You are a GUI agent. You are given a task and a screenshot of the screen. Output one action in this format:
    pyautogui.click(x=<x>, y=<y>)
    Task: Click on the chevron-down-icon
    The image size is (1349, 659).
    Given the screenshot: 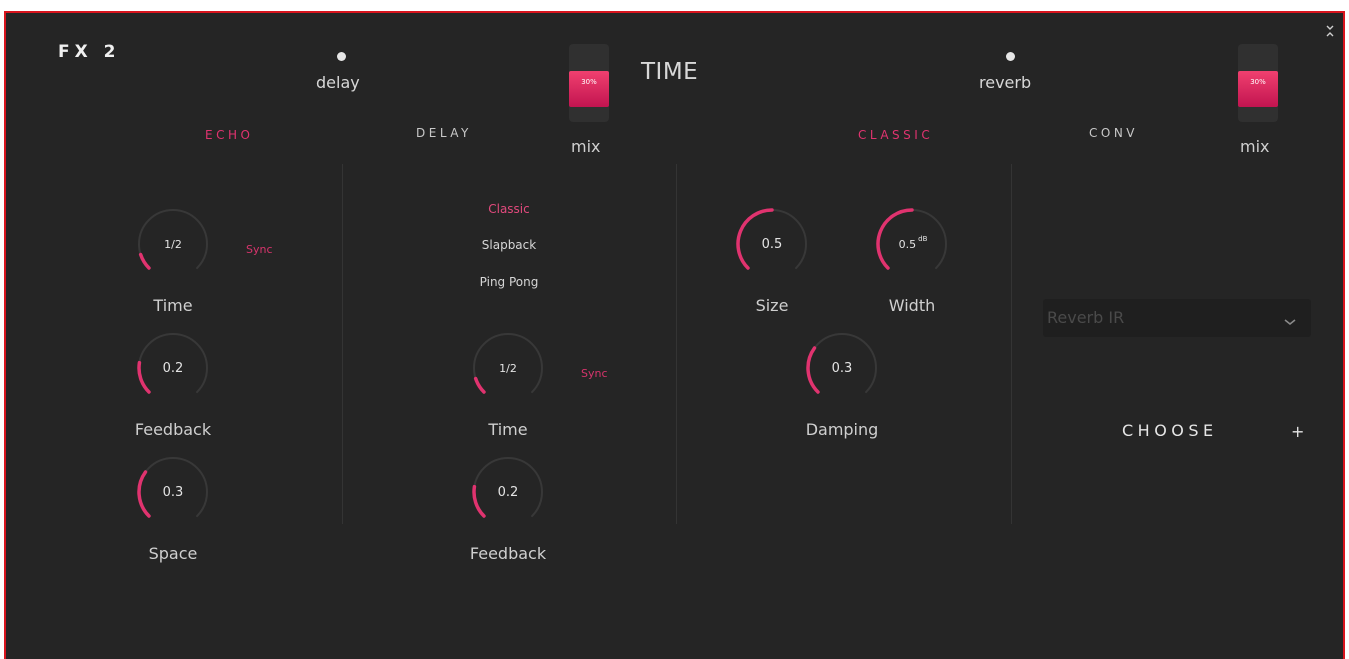 What is the action you would take?
    pyautogui.click(x=1290, y=321)
    